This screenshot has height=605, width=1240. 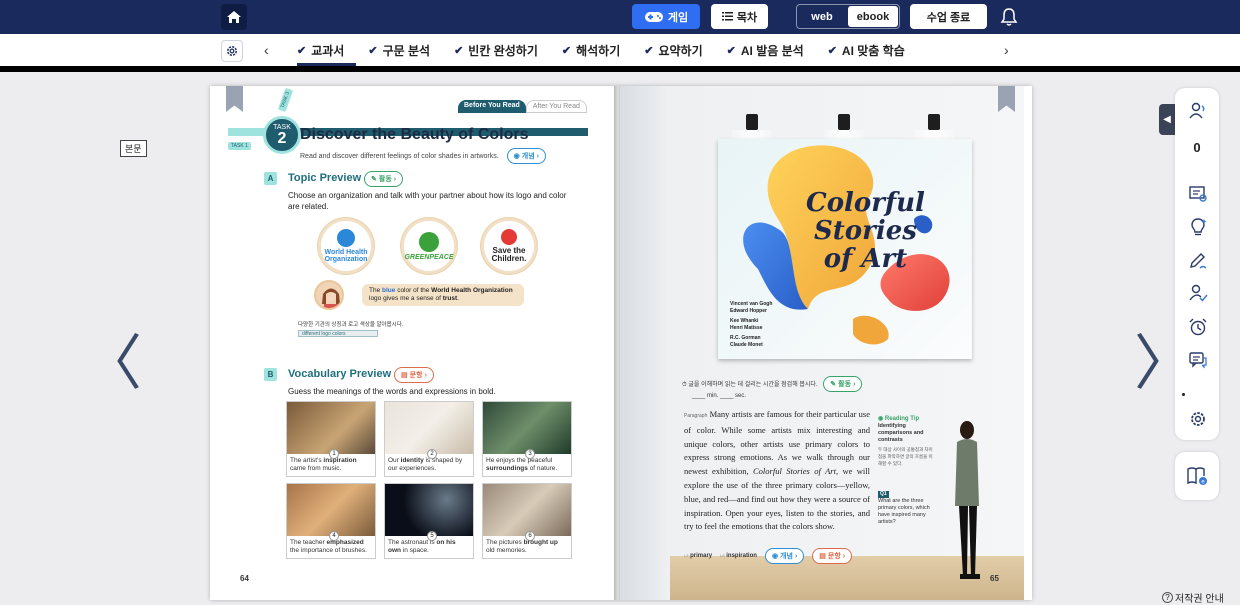 What do you see at coordinates (771, 50) in the screenshot?
I see `tab-ai-pronunciation: ✔ AI 발음 분석` at bounding box center [771, 50].